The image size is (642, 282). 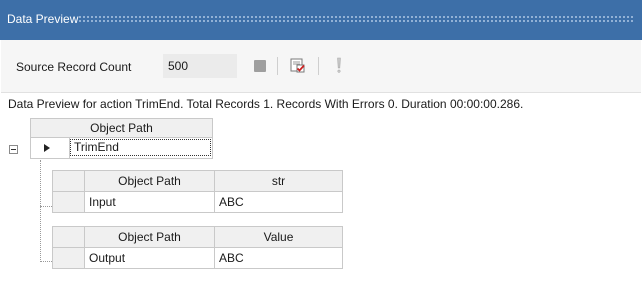 I want to click on input-grid: Object Path str Input ABC, so click(x=197, y=191).